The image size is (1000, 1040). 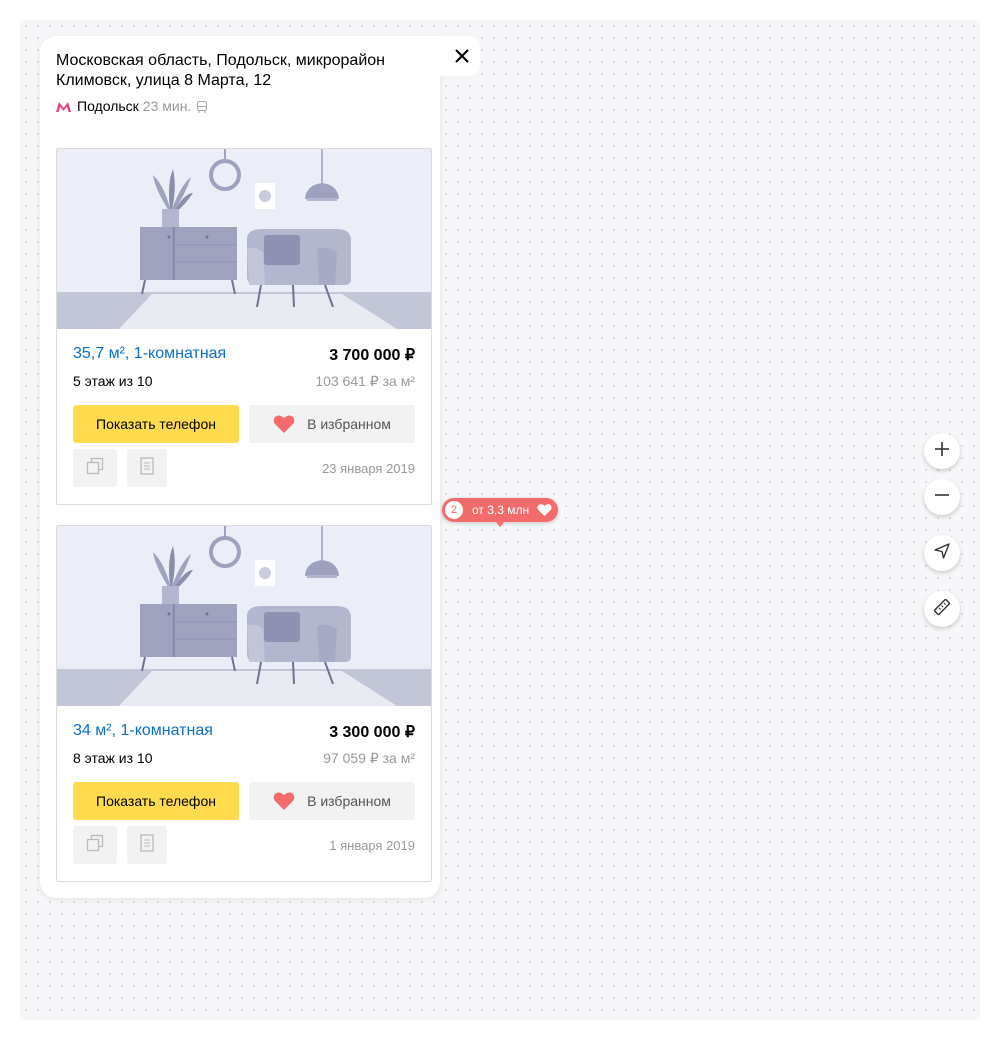 I want to click on close-button, so click(x=462, y=56).